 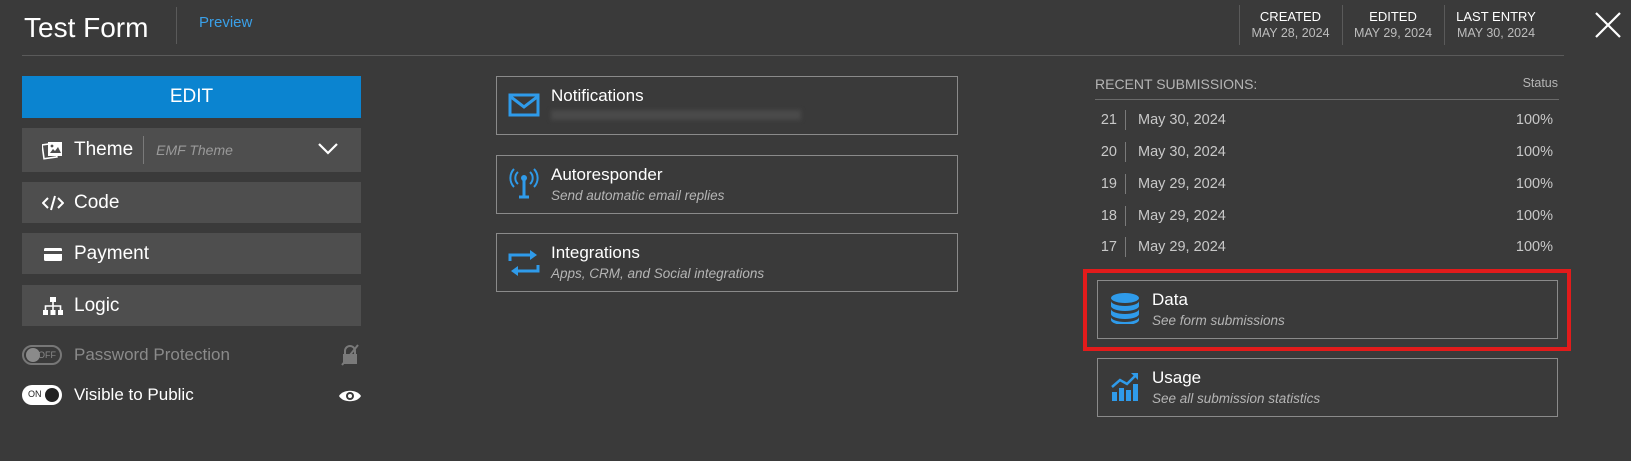 What do you see at coordinates (97, 305) in the screenshot?
I see `logic-label: Logic` at bounding box center [97, 305].